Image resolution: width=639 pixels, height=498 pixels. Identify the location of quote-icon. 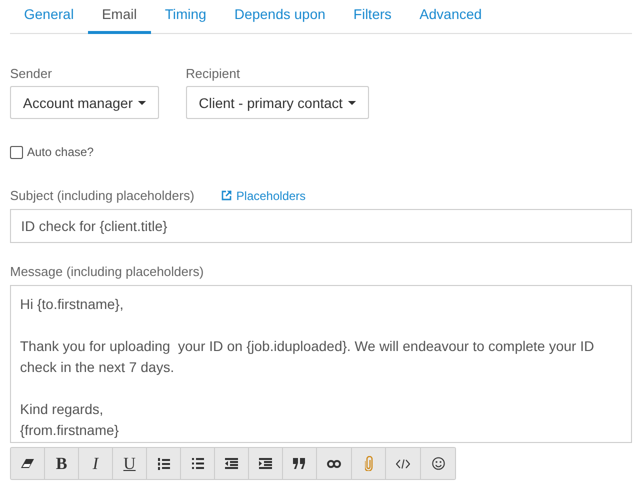
(299, 463).